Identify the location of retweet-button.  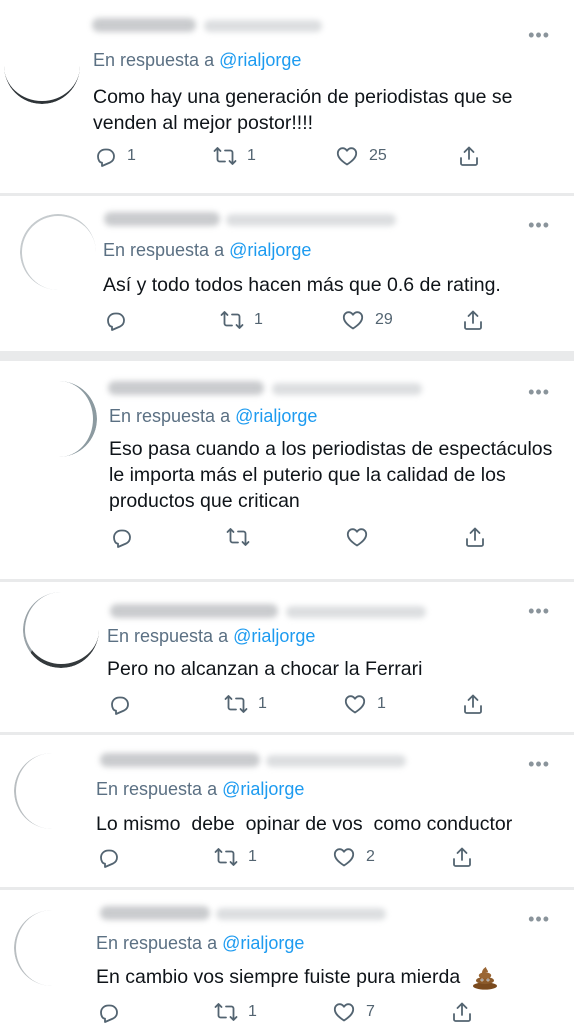
(243, 537).